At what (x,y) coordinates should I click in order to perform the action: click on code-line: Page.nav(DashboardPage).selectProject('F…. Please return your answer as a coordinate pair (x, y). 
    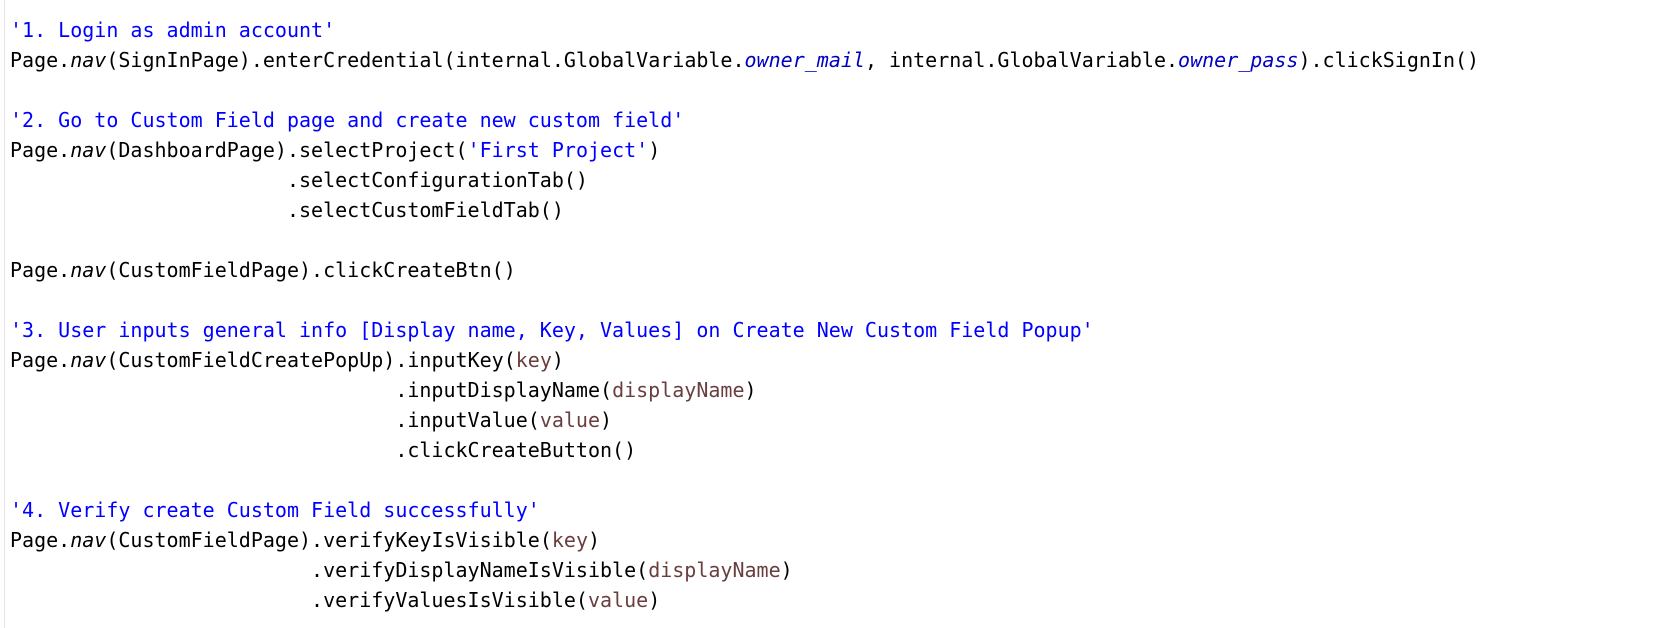
    Looking at the image, I should click on (744, 150).